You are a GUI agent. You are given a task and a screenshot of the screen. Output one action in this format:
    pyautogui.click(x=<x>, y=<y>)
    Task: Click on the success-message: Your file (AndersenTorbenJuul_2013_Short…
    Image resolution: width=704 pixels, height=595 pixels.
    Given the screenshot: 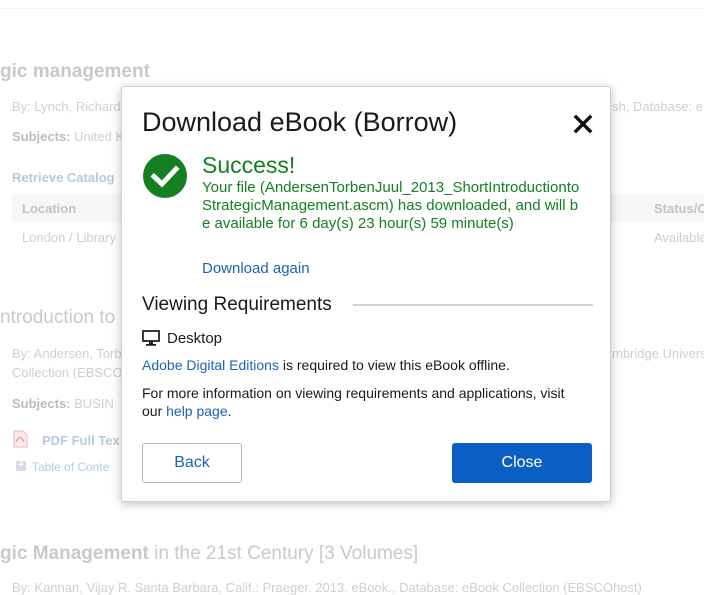 What is the action you would take?
    pyautogui.click(x=391, y=205)
    